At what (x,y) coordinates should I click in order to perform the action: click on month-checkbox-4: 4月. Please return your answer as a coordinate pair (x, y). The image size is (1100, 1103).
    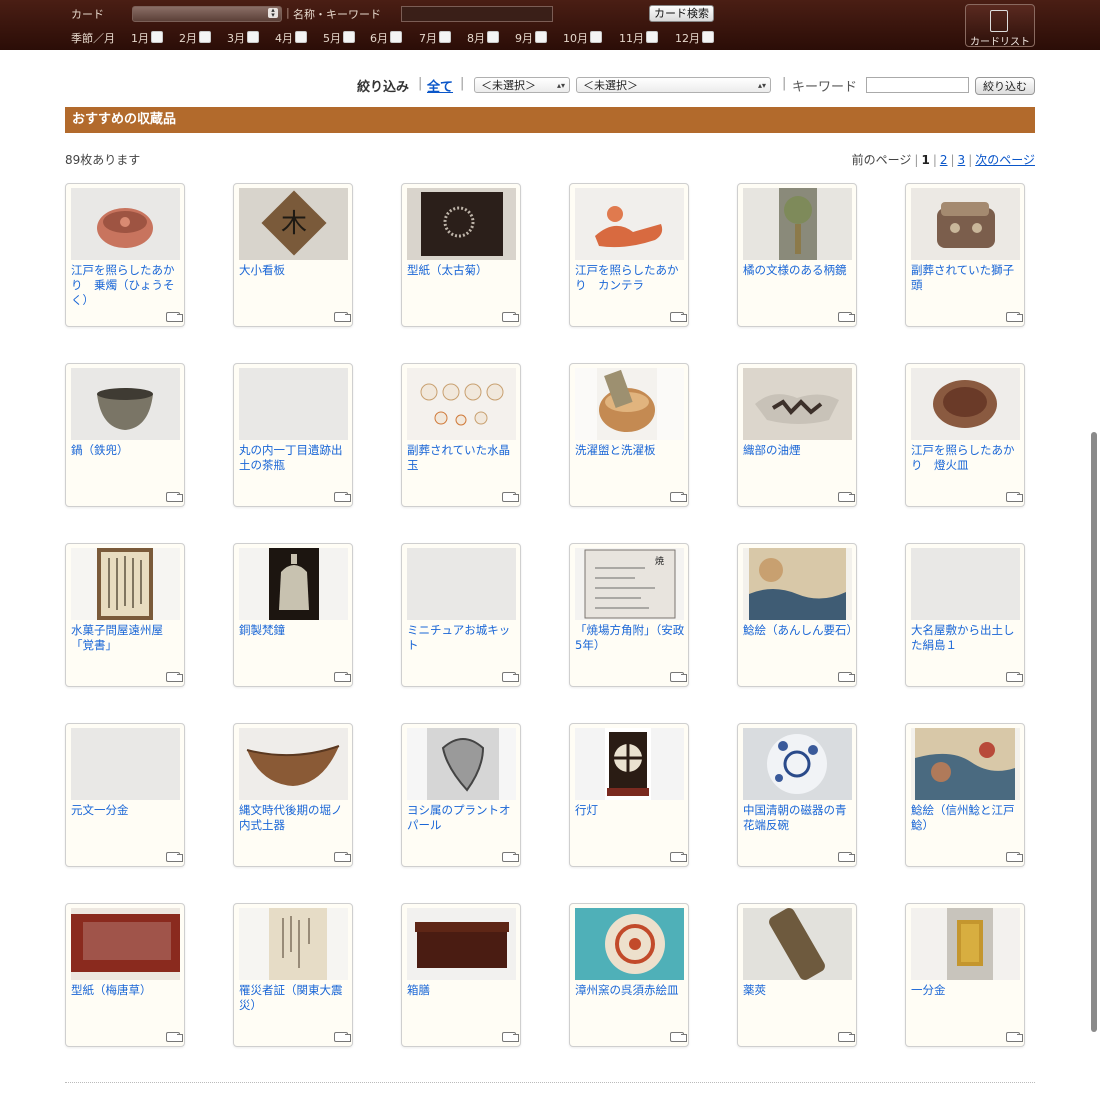
    Looking at the image, I should click on (291, 38).